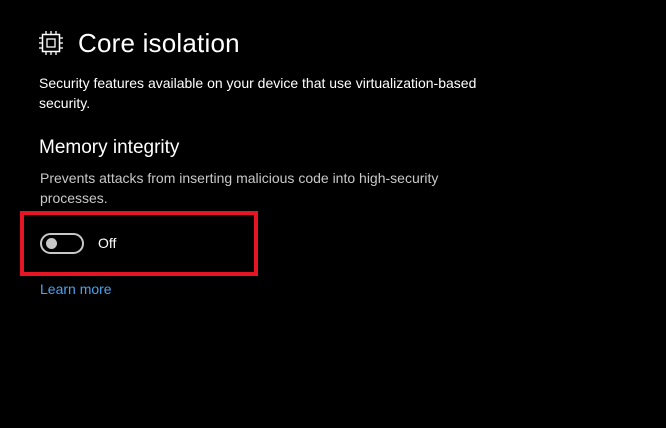 Image resolution: width=666 pixels, height=428 pixels. I want to click on toggle-knob, so click(51, 243).